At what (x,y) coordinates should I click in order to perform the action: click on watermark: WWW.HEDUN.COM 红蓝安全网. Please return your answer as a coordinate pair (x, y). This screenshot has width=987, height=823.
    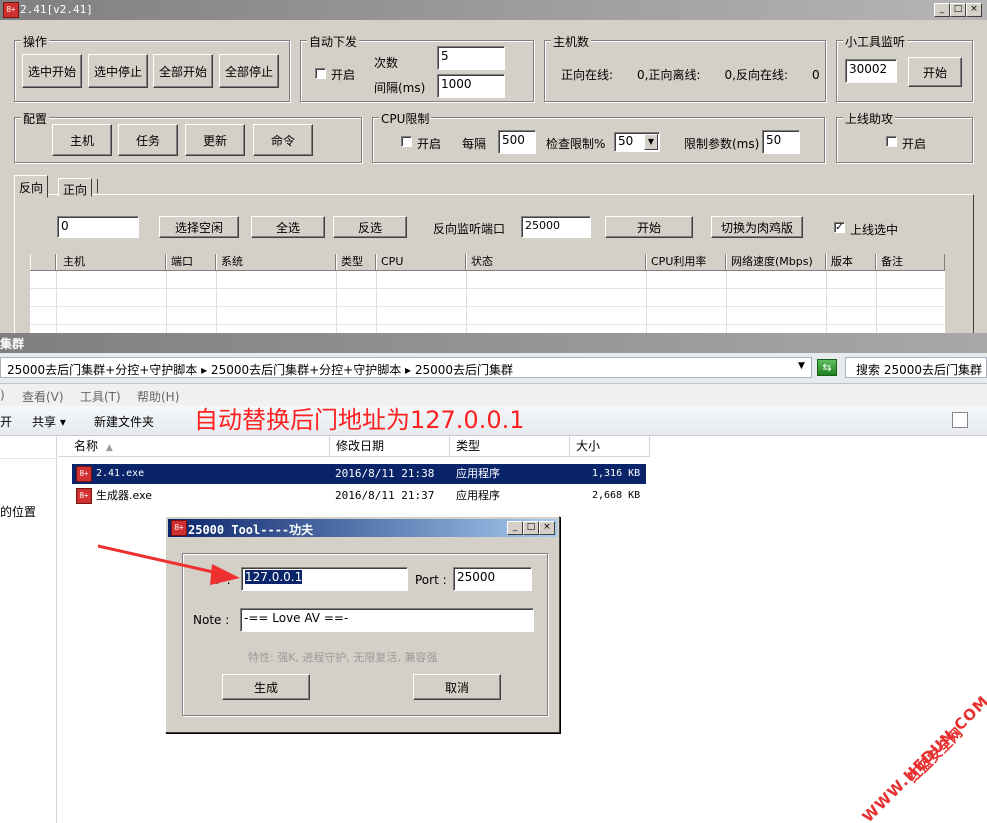
    Looking at the image, I should click on (908, 756).